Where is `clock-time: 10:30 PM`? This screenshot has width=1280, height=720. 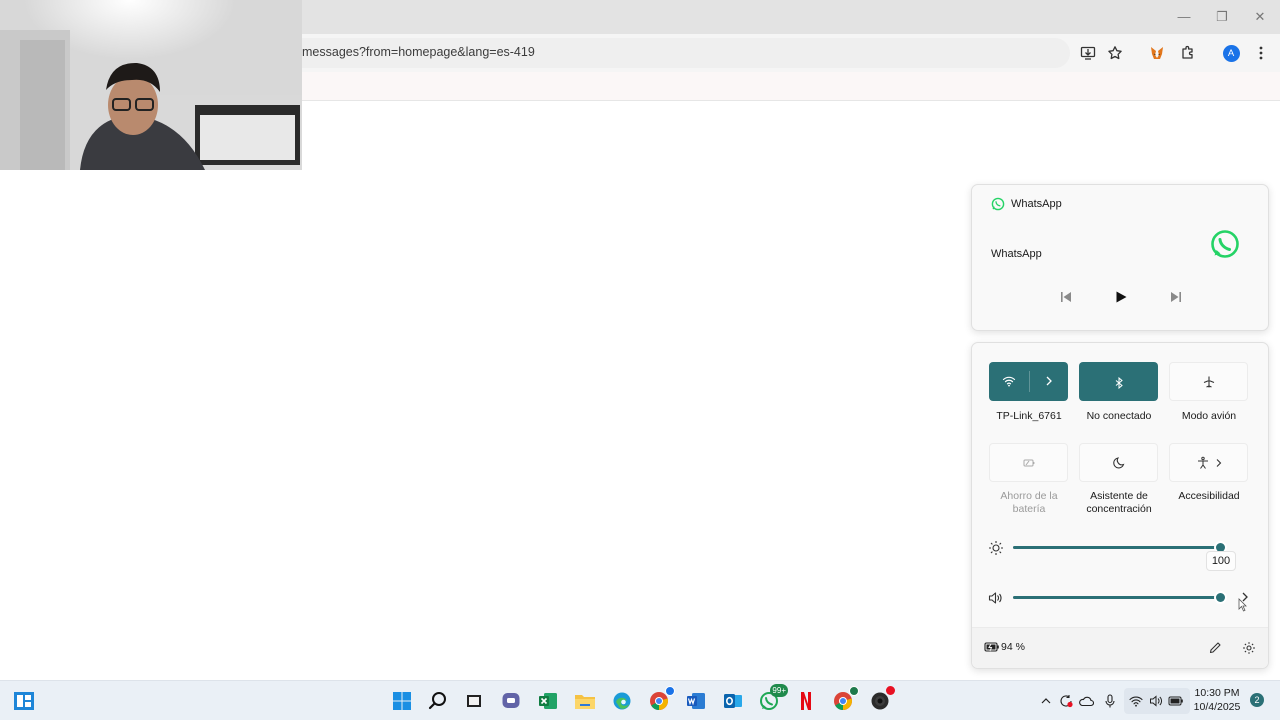 clock-time: 10:30 PM is located at coordinates (1217, 693).